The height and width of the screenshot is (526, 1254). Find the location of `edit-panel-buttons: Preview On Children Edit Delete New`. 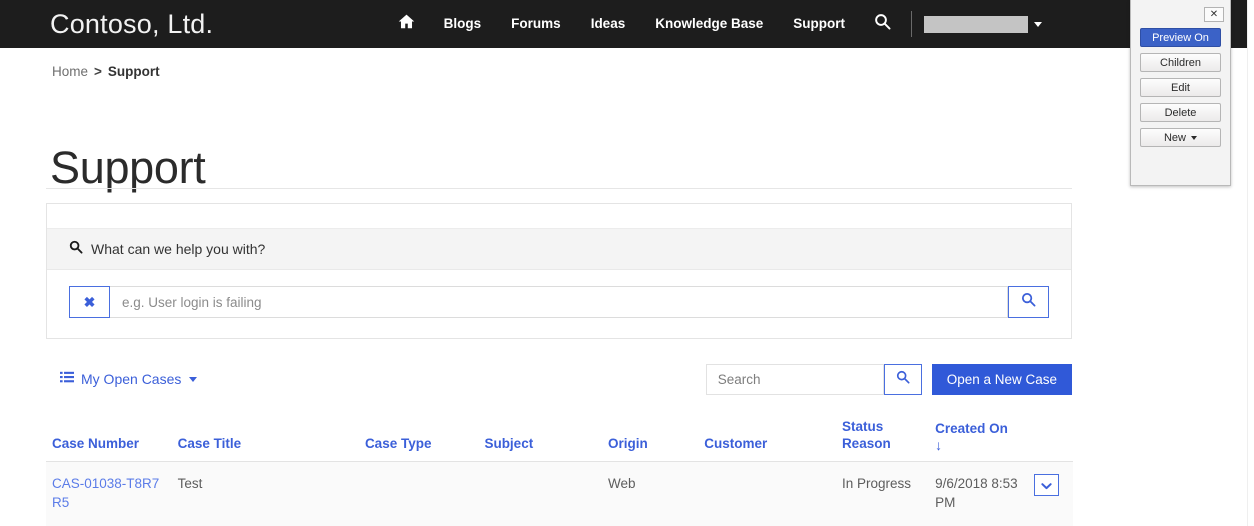

edit-panel-buttons: Preview On Children Edit Delete New is located at coordinates (1180, 87).